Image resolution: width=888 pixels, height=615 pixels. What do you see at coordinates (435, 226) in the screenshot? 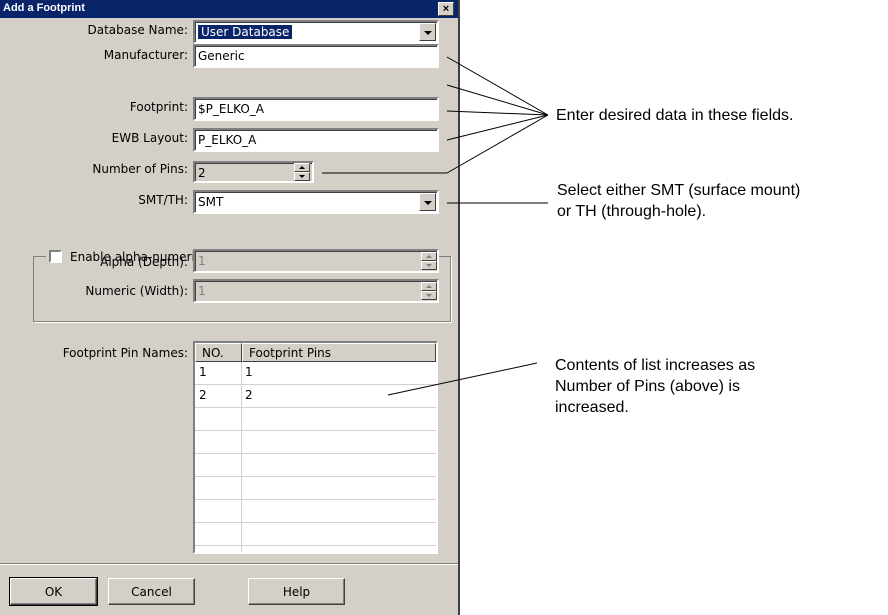
I see `callout-lines` at bounding box center [435, 226].